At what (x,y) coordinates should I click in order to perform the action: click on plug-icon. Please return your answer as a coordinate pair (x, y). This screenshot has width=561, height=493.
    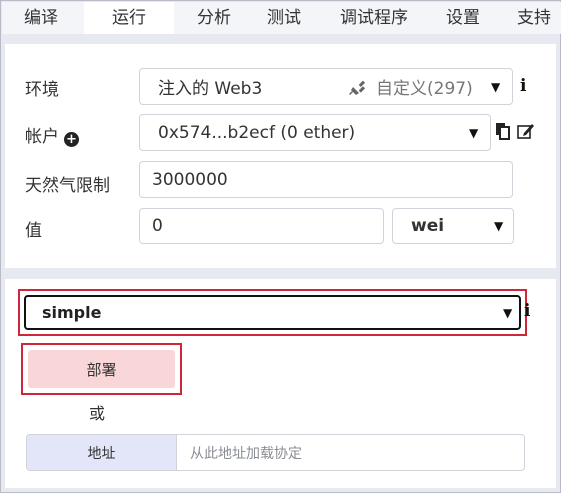
    Looking at the image, I should click on (358, 86).